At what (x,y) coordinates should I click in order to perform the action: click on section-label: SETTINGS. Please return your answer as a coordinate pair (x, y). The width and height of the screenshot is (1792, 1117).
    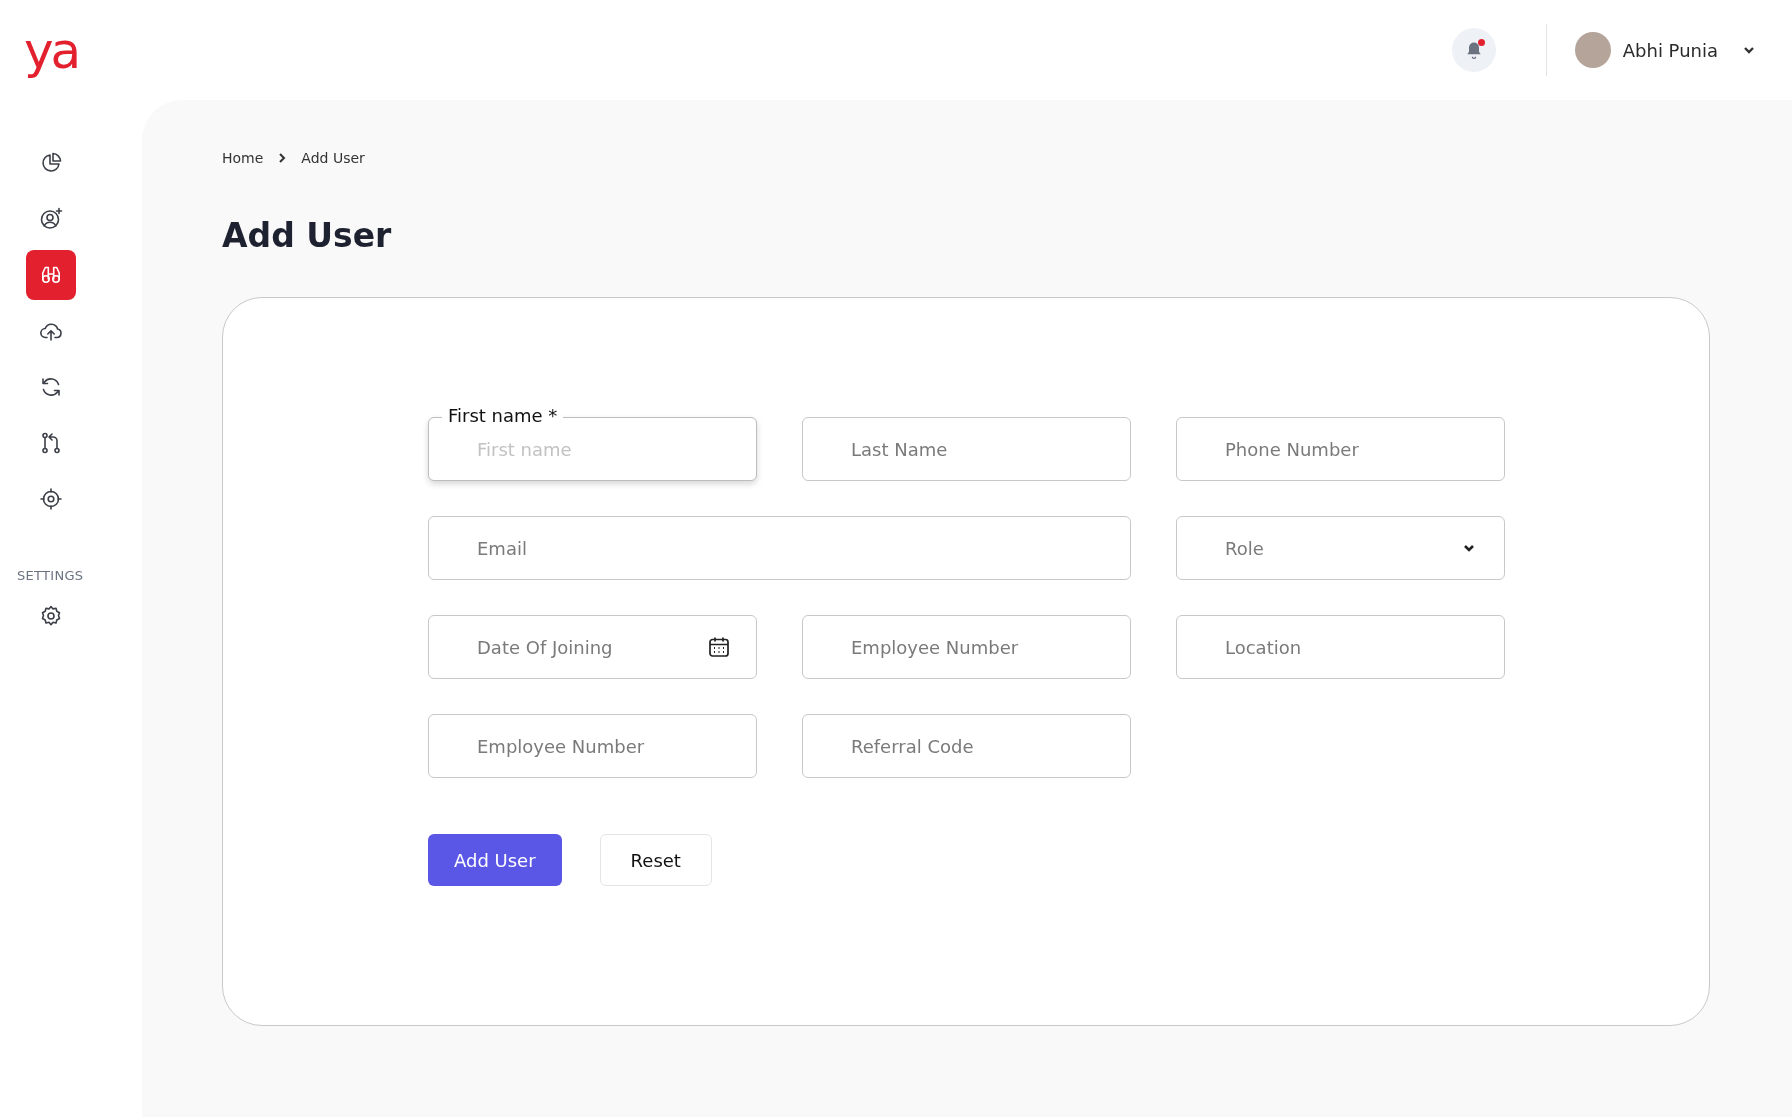
    Looking at the image, I should click on (50, 575).